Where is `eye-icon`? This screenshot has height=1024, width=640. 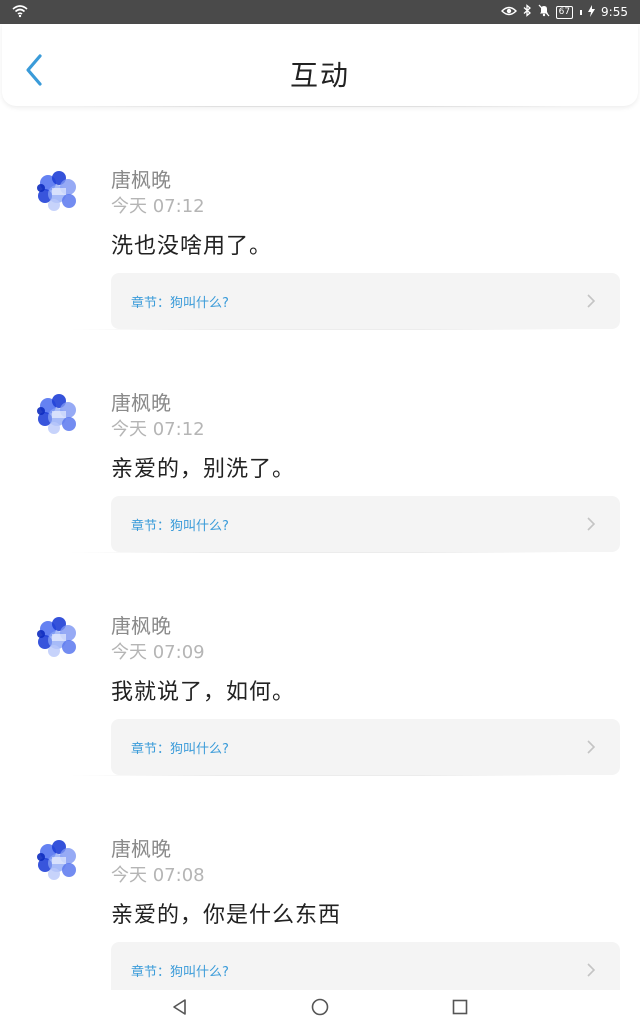 eye-icon is located at coordinates (508, 12).